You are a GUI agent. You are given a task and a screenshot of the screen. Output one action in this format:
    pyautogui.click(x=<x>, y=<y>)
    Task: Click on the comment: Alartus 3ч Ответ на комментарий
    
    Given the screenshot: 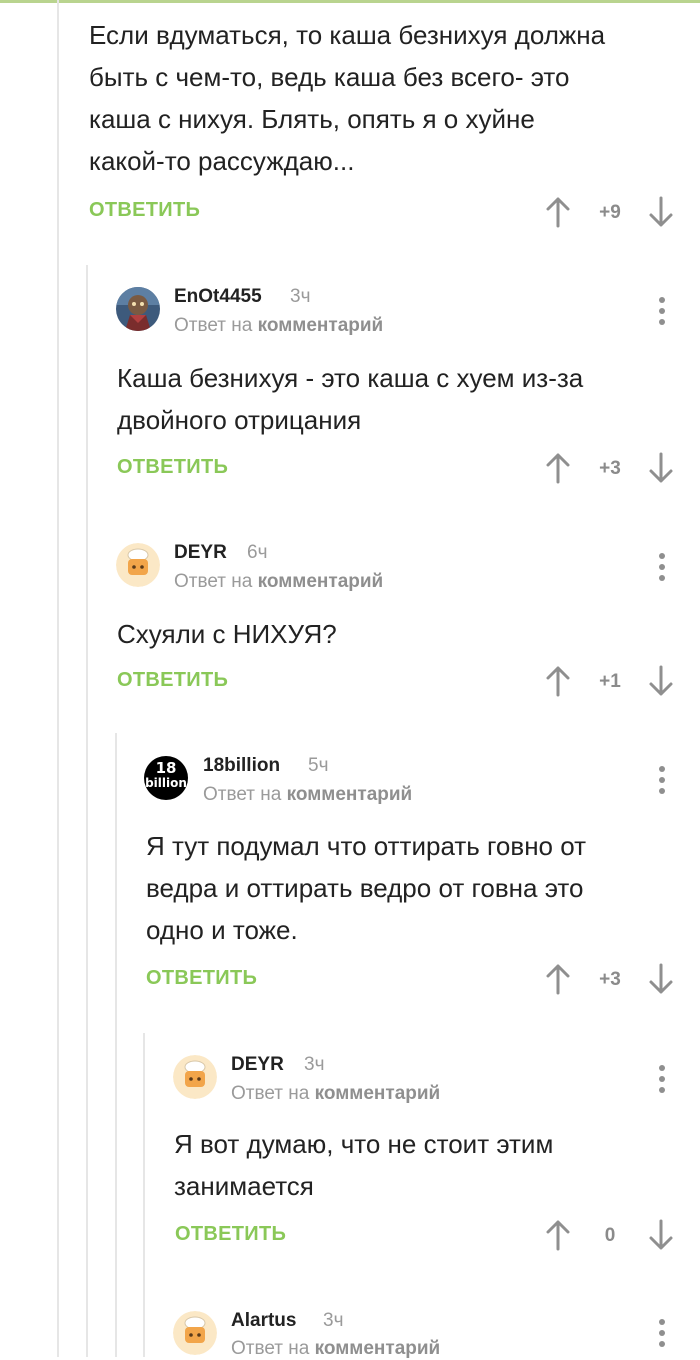 What is the action you would take?
    pyautogui.click(x=350, y=1333)
    